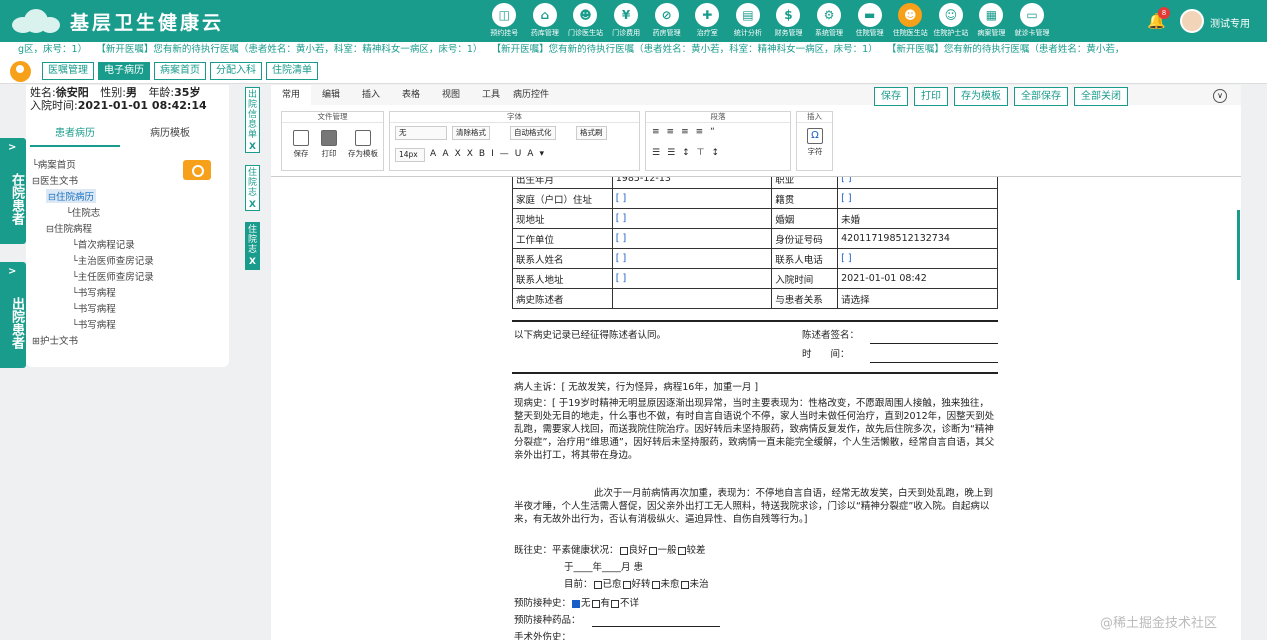 Image resolution: width=1267 pixels, height=640 pixels. Describe the element at coordinates (471, 133) in the screenshot. I see `clear-format-button: 清除格式` at that location.